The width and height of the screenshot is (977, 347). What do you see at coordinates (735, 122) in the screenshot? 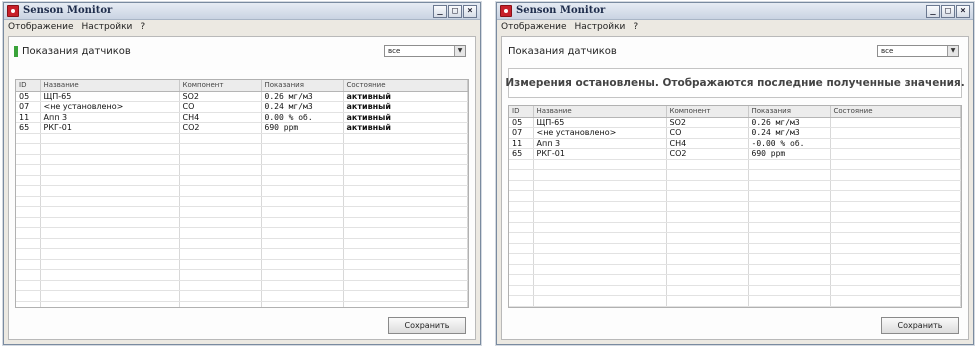
I see `table-row: 05 ЩП-65 SO2 0.26 мг/м3` at bounding box center [735, 122].